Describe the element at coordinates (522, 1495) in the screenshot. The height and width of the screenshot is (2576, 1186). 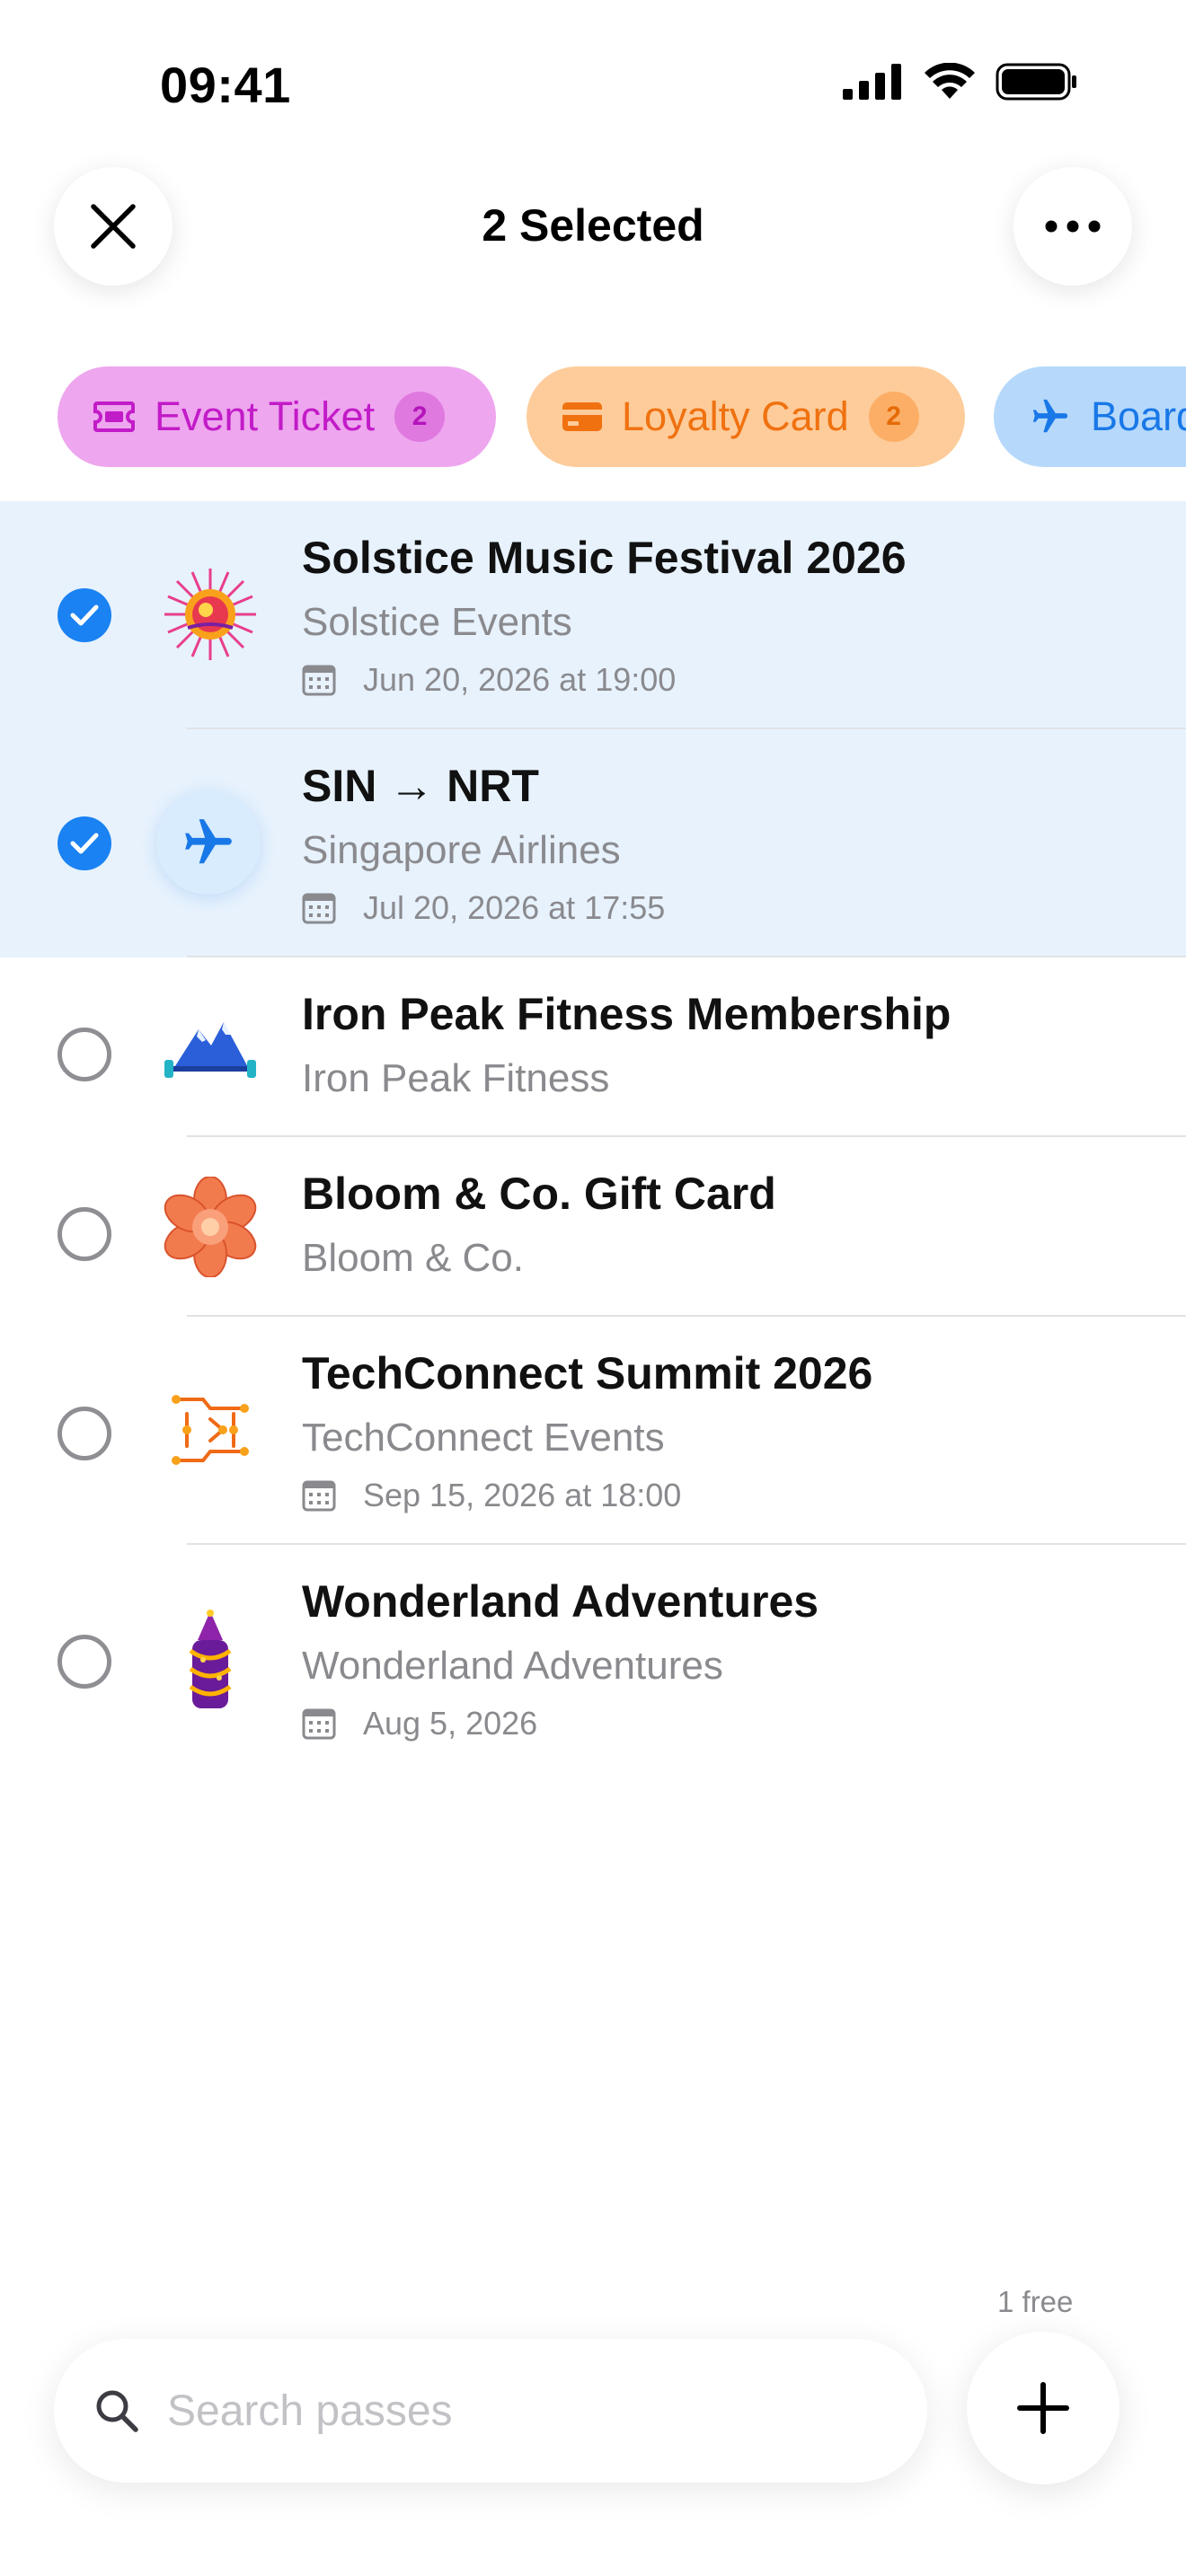
I see `pass-date-text: Sep 15, 2026 at 18:00` at that location.